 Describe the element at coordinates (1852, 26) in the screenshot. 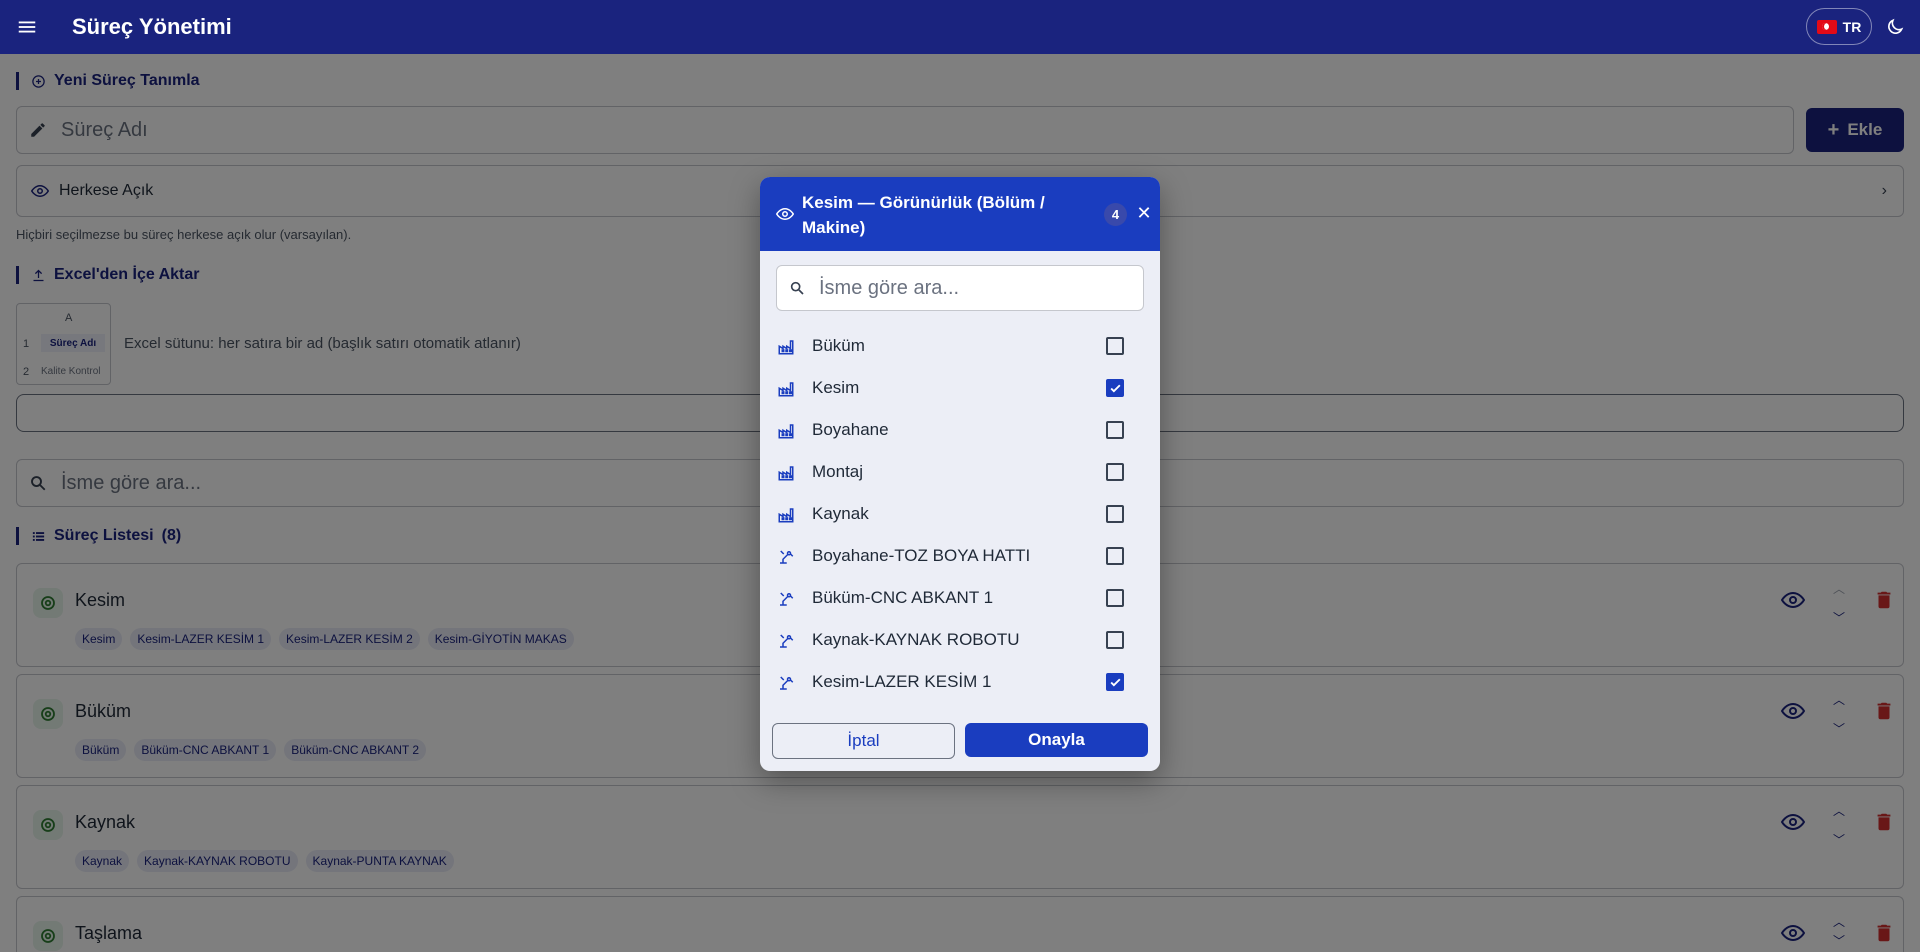

I see `language-code: TR` at that location.